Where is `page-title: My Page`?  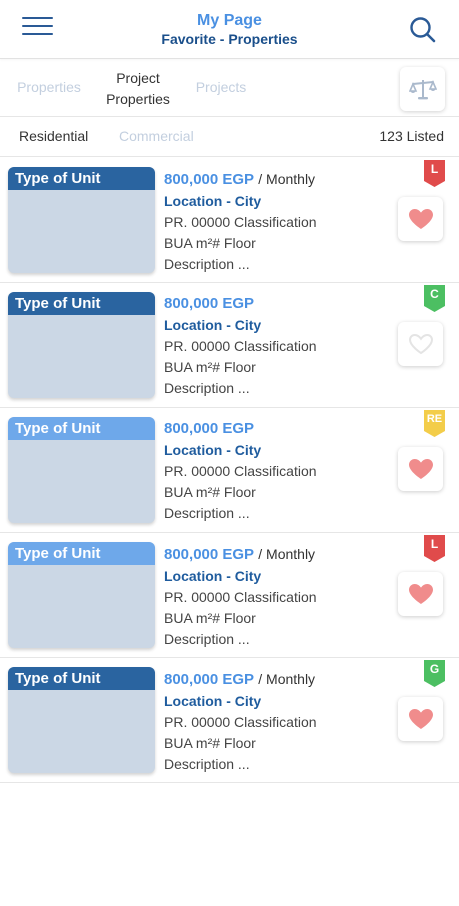 page-title: My Page is located at coordinates (229, 20).